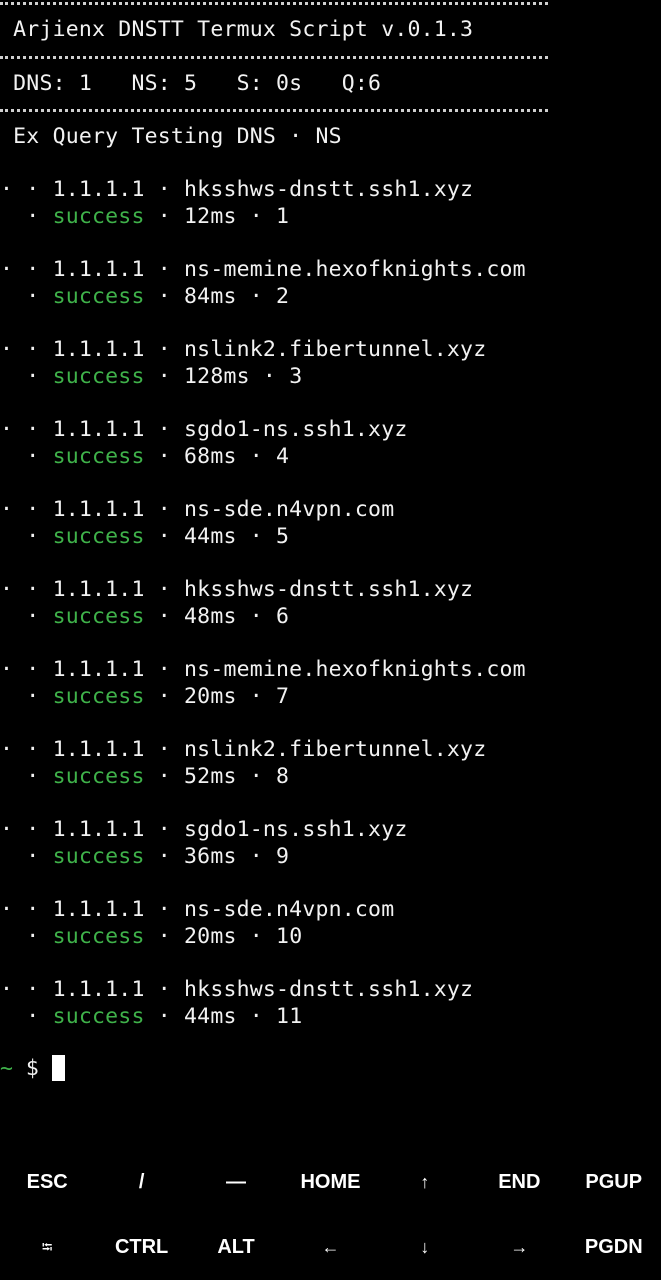 The height and width of the screenshot is (1280, 661). I want to click on result-line: · success · 20ms · 7, so click(145, 696).